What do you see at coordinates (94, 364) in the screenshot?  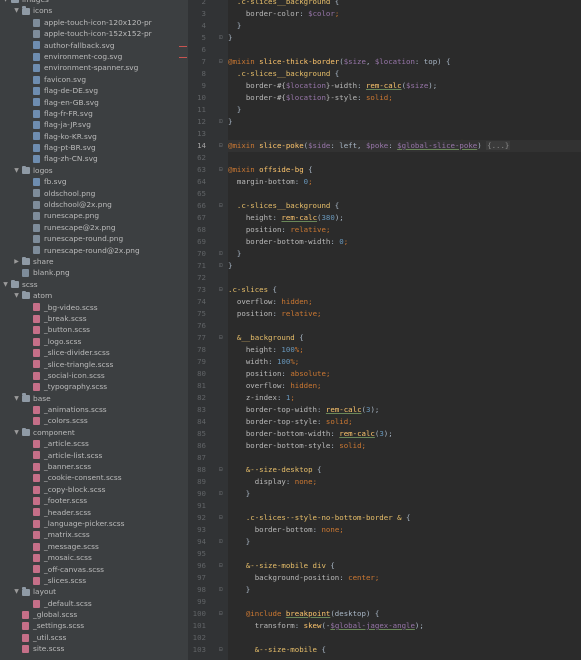 I see `tree-file: _slice-triangle.scss` at bounding box center [94, 364].